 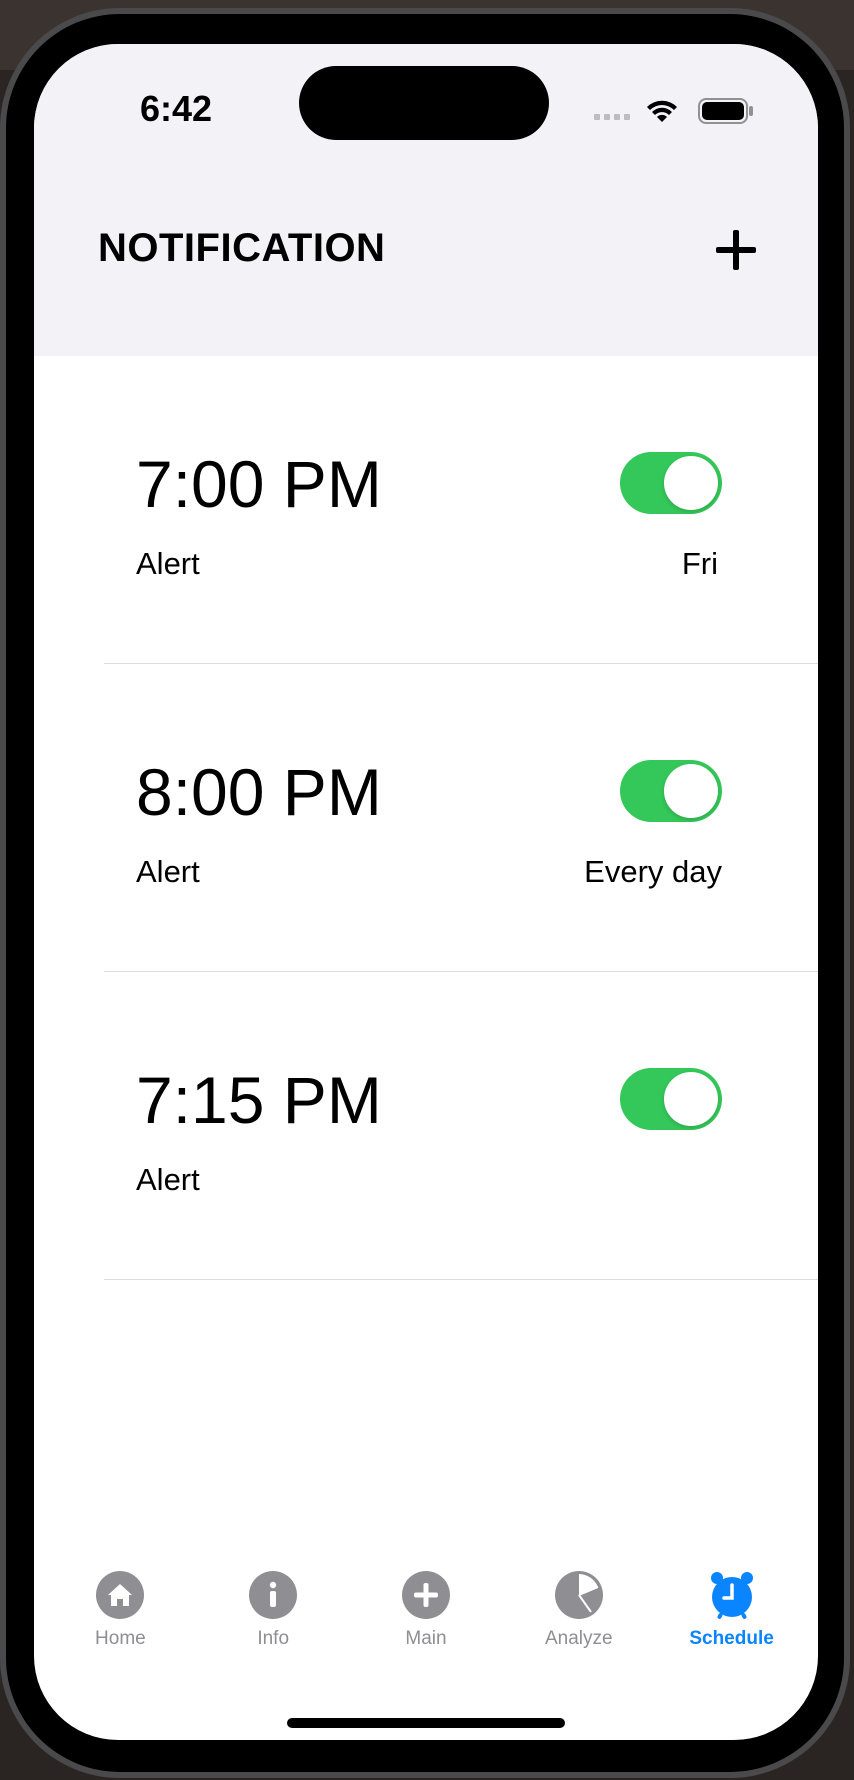 What do you see at coordinates (578, 1638) in the screenshot?
I see `tab-label: Analyze` at bounding box center [578, 1638].